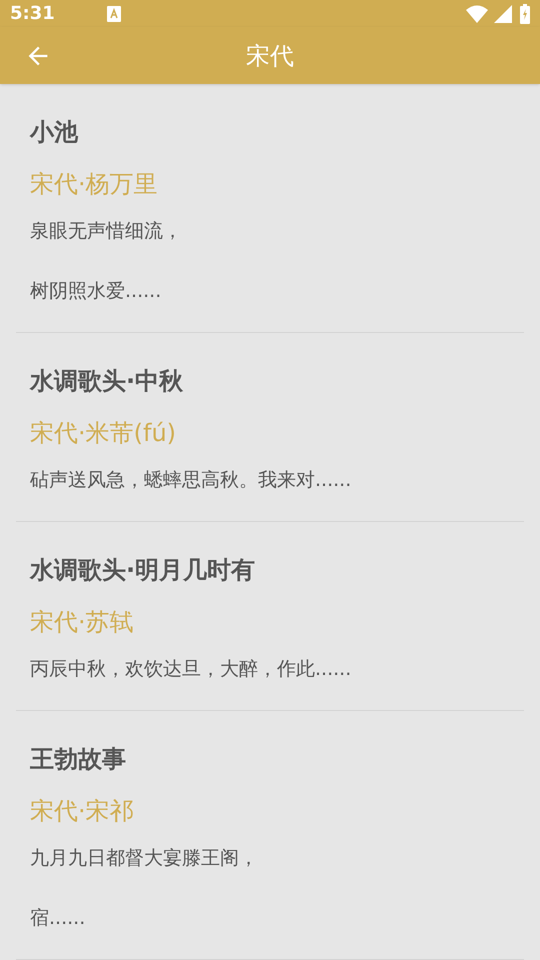  Describe the element at coordinates (503, 13) in the screenshot. I see `signal-icon` at that location.